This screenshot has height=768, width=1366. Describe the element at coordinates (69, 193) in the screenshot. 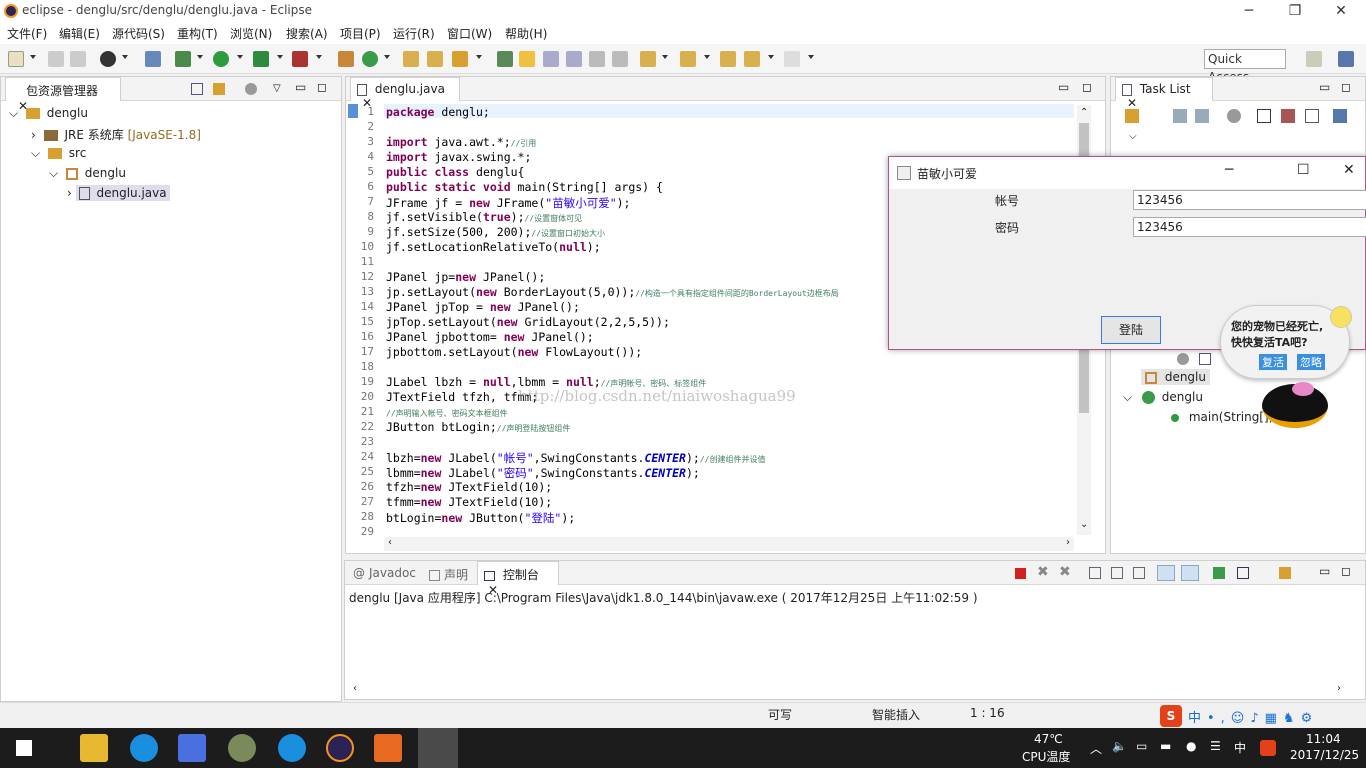

I see `chevron-right-icon: ›` at that location.